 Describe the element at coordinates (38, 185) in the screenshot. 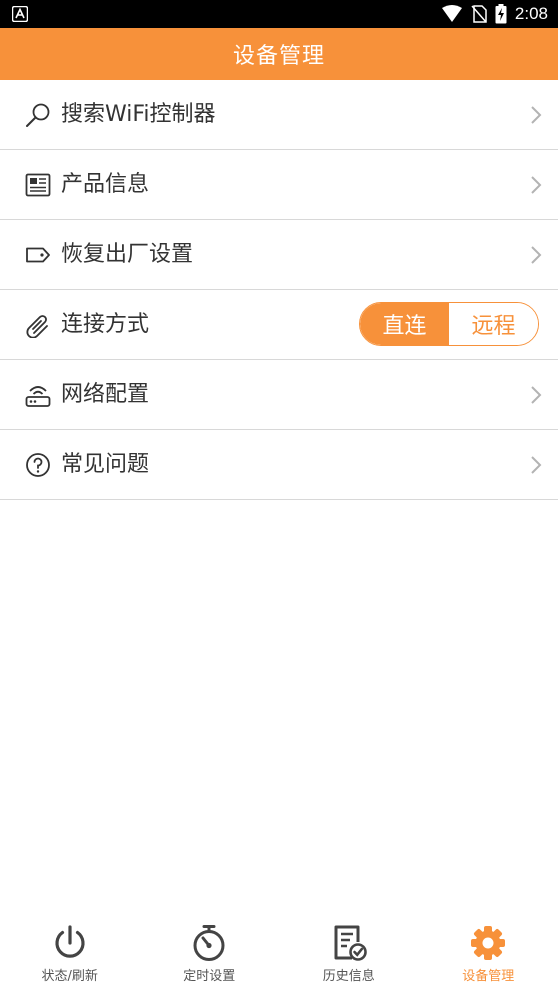

I see `newspaper-icon` at that location.